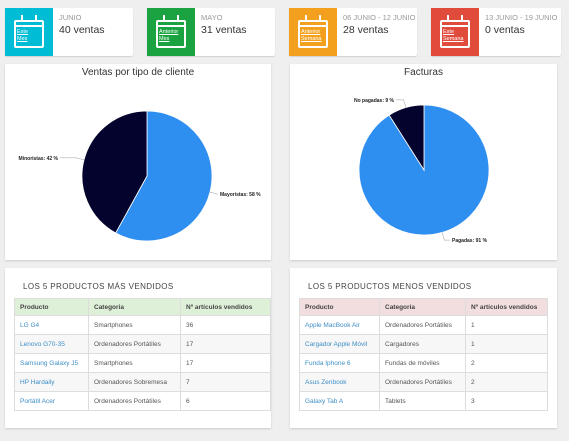 The height and width of the screenshot is (441, 569). I want to click on stat-card-this-week: Este Semana 13 JUNIO - 19 JUNIO 0 ventas, so click(496, 32).